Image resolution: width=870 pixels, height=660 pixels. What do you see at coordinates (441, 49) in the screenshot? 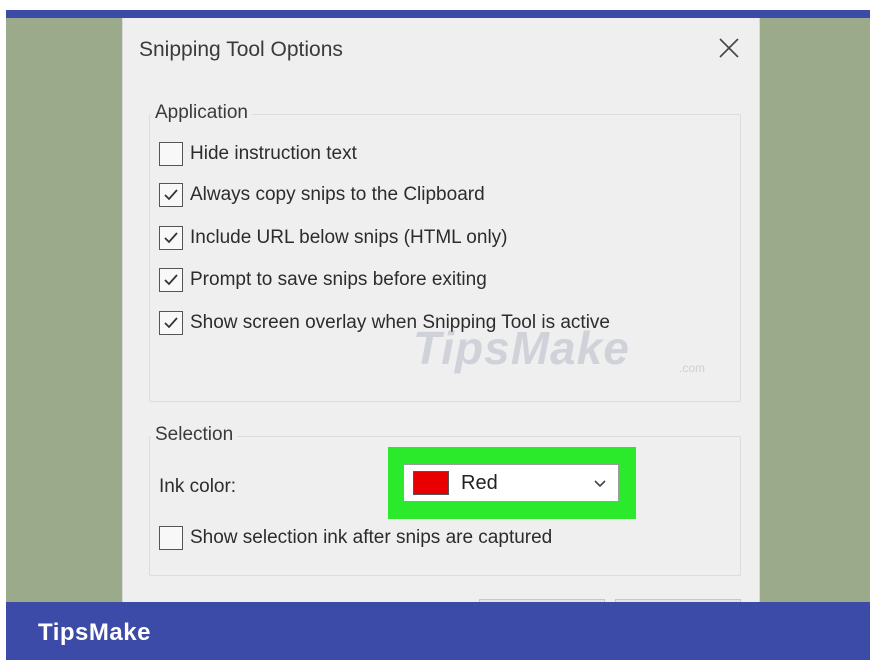
I see `dialog-titlebar: Snipping Tool Options` at bounding box center [441, 49].